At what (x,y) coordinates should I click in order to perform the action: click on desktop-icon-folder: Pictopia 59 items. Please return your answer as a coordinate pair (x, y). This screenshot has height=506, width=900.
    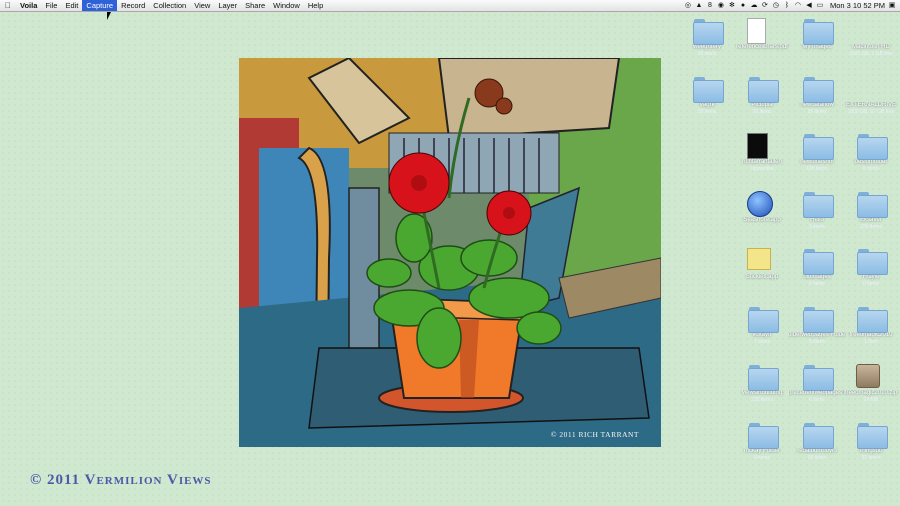
    Looking at the image, I should click on (762, 95).